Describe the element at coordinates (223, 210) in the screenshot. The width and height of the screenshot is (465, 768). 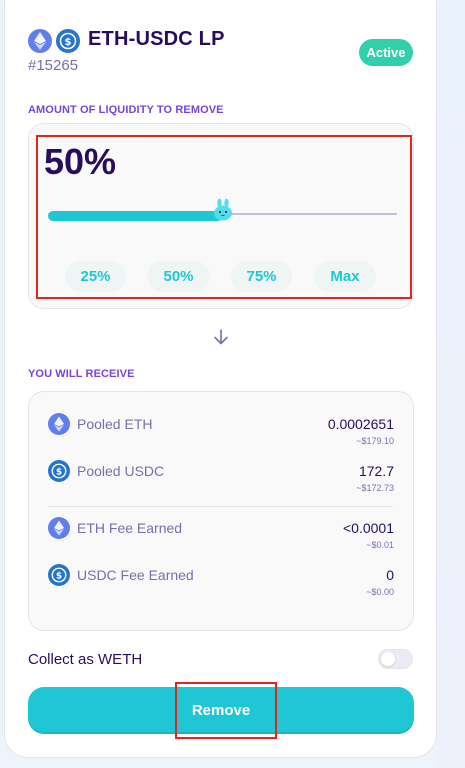
I see `slider-thumb-bunny-icon` at that location.